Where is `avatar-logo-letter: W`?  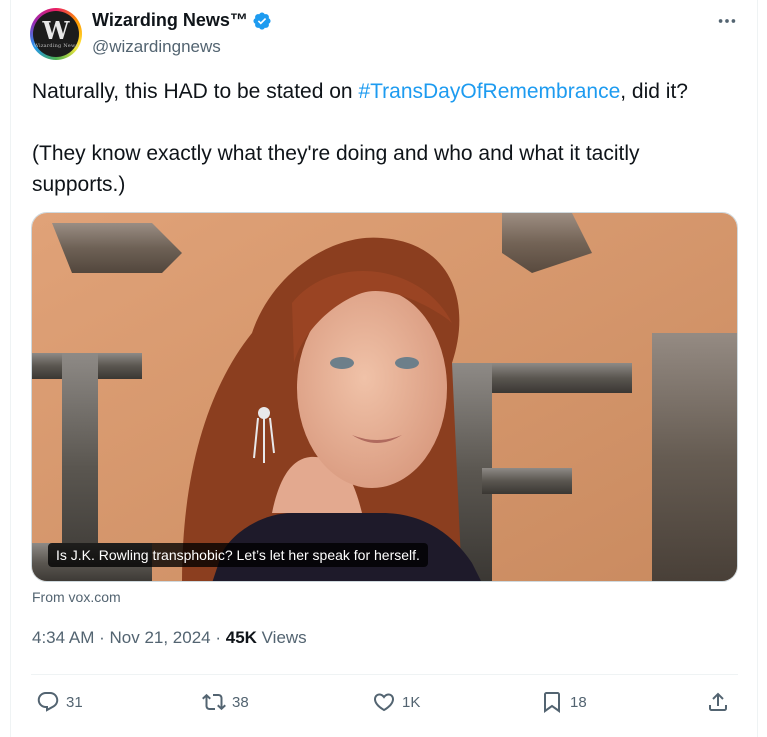
avatar-logo-letter: W is located at coordinates (56, 30).